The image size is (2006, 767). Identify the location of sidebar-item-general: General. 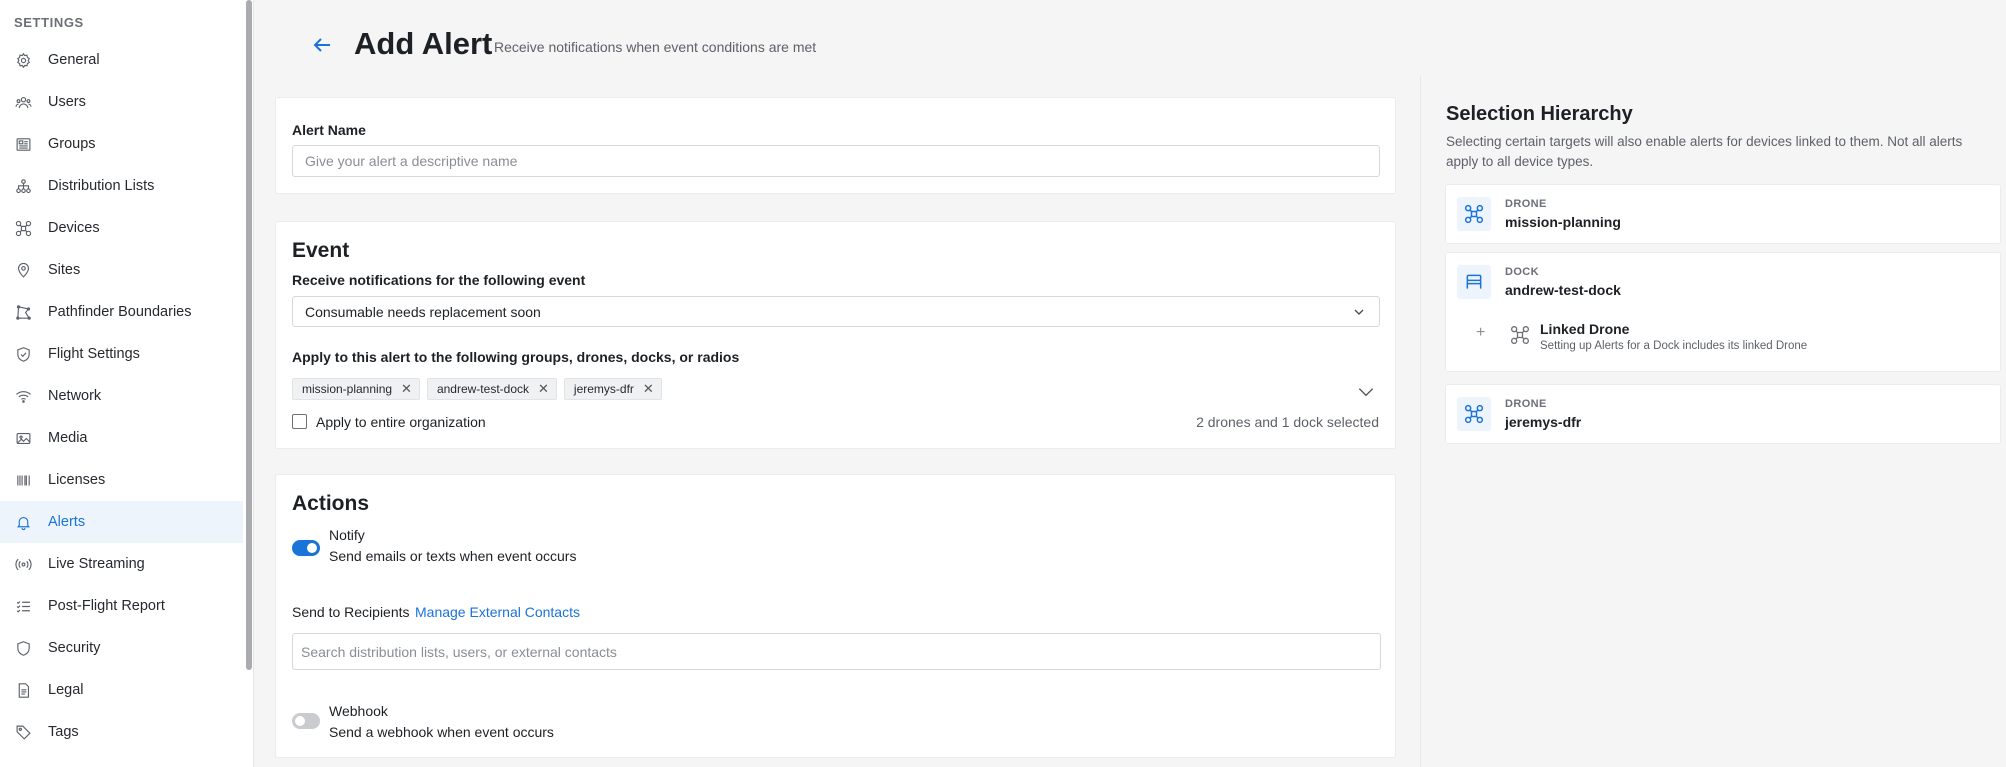
(121, 60).